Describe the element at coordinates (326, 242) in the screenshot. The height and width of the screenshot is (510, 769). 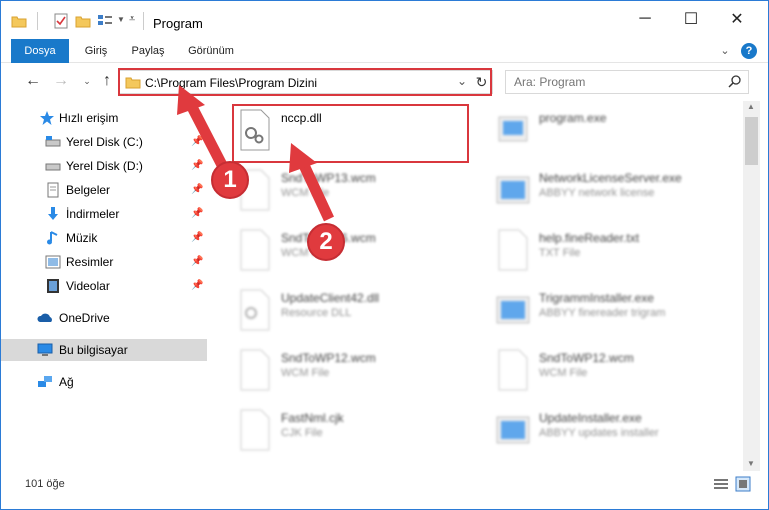
I see `callout-step-2: 2` at that location.